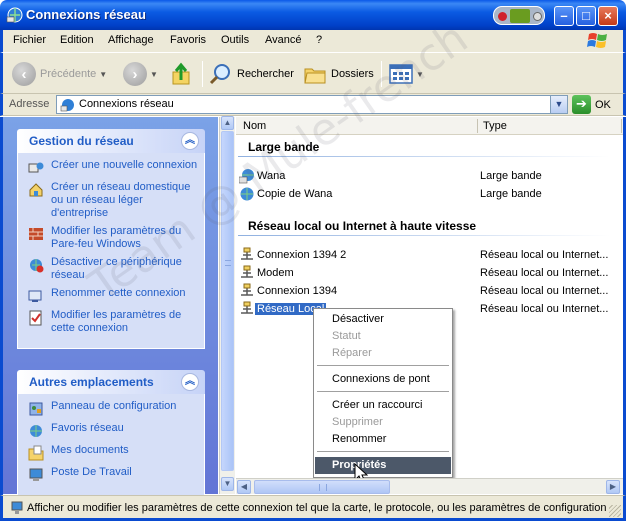 This screenshot has height=521, width=626. What do you see at coordinates (319, 40) in the screenshot?
I see `menu-help: ?` at bounding box center [319, 40].